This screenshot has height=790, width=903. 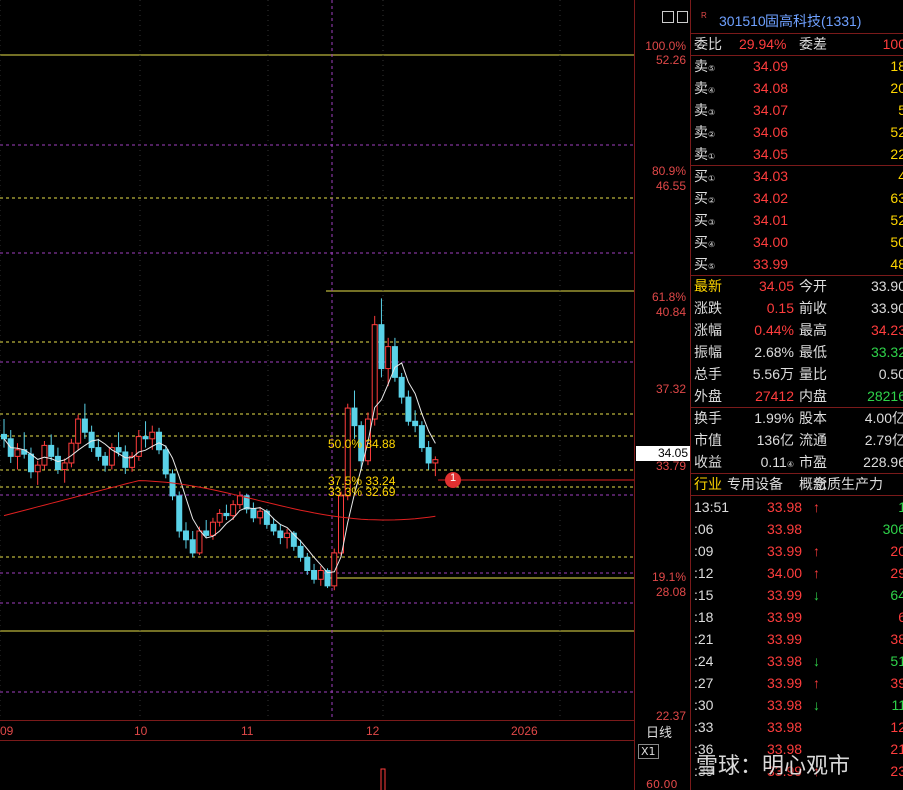 What do you see at coordinates (659, 731) in the screenshot?
I see `period-label: 日线` at bounding box center [659, 731].